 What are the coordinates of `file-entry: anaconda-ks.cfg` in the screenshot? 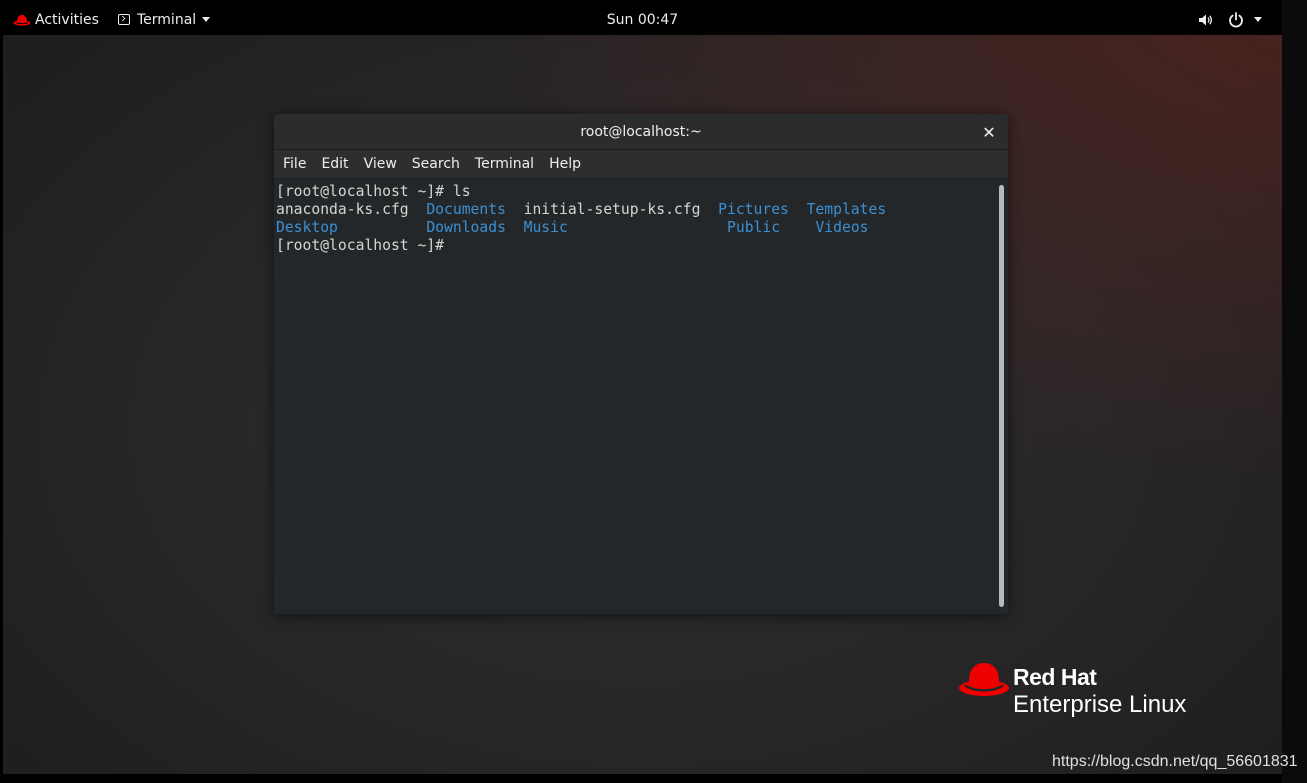 It's located at (342, 209).